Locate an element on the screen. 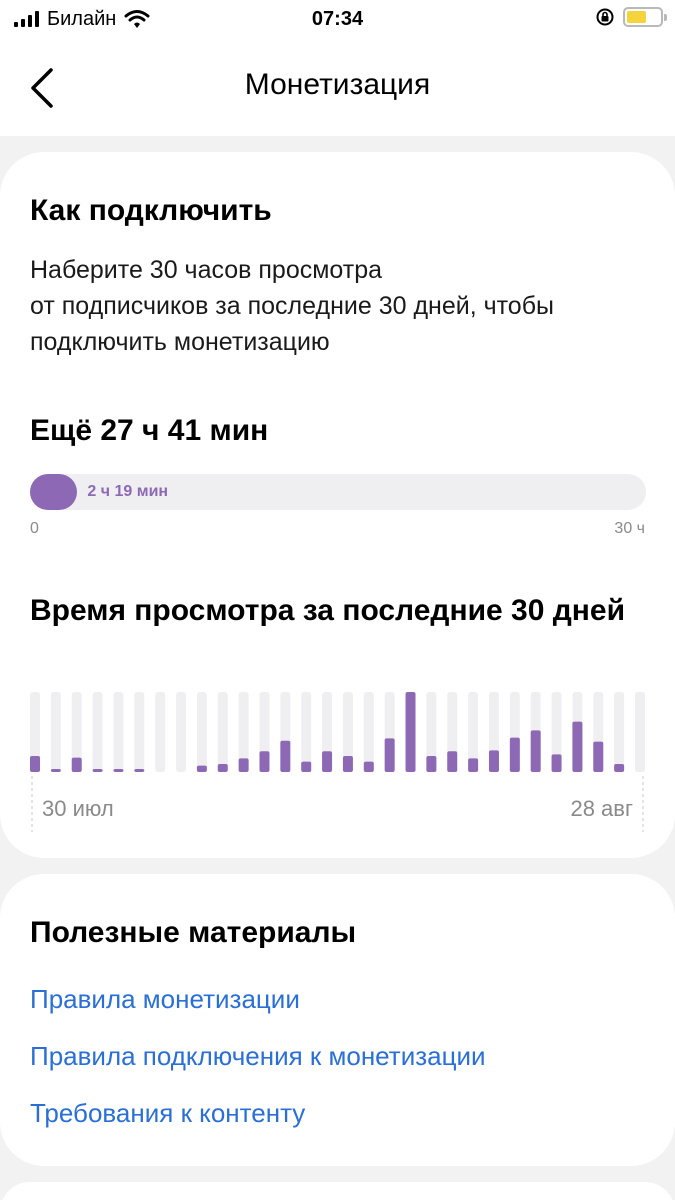 The image size is (675, 1200). status-right is located at coordinates (631, 17).